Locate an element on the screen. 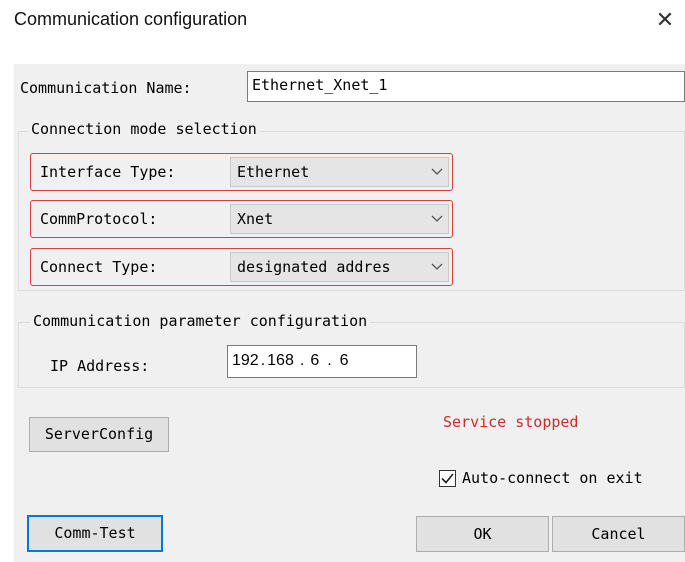 The width and height of the screenshot is (685, 562). ip-octet-2: 168 is located at coordinates (280, 360).